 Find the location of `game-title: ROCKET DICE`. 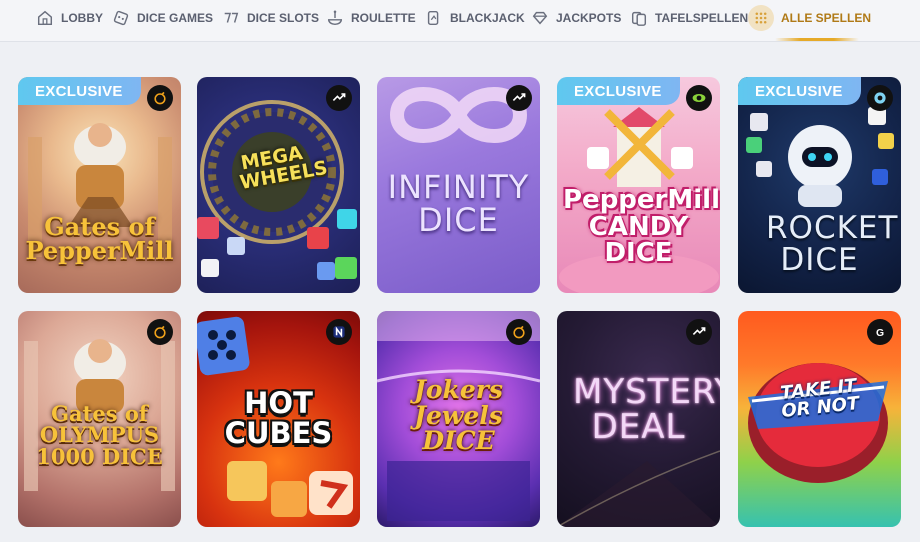

game-title: ROCKET DICE is located at coordinates (832, 244).